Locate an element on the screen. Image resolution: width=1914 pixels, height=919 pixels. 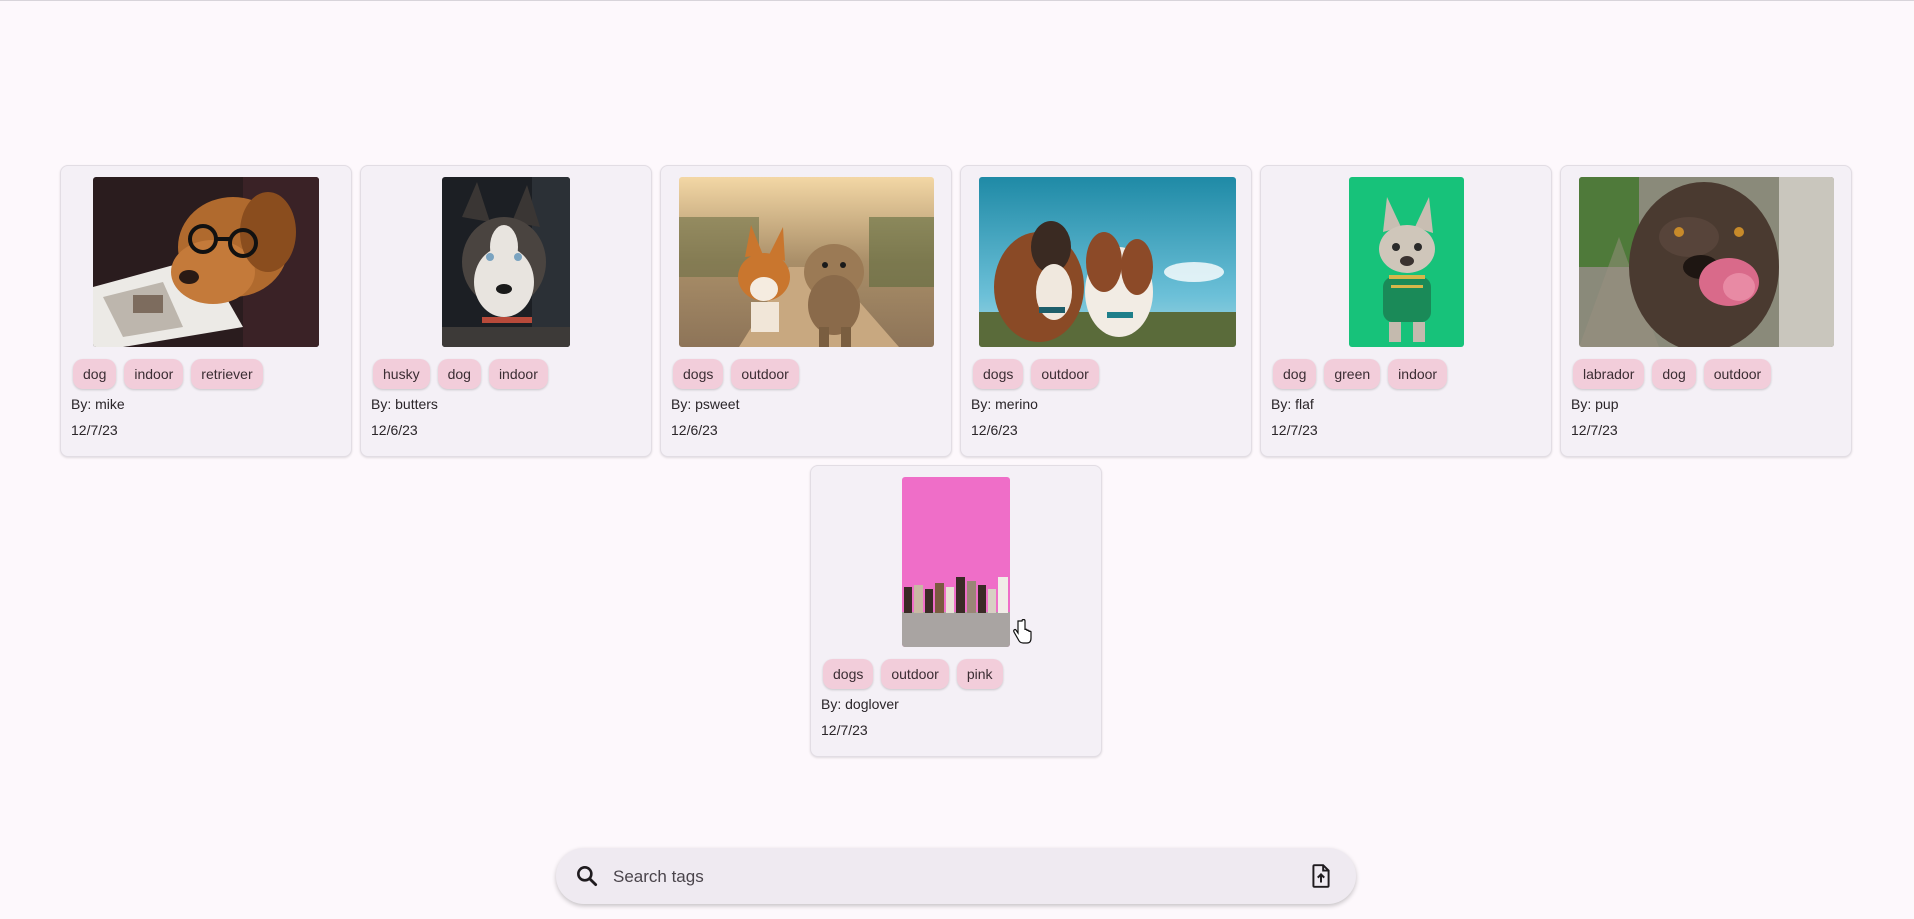
post-card: dog green indoor By: flaf 12/7/23 is located at coordinates (1406, 311).